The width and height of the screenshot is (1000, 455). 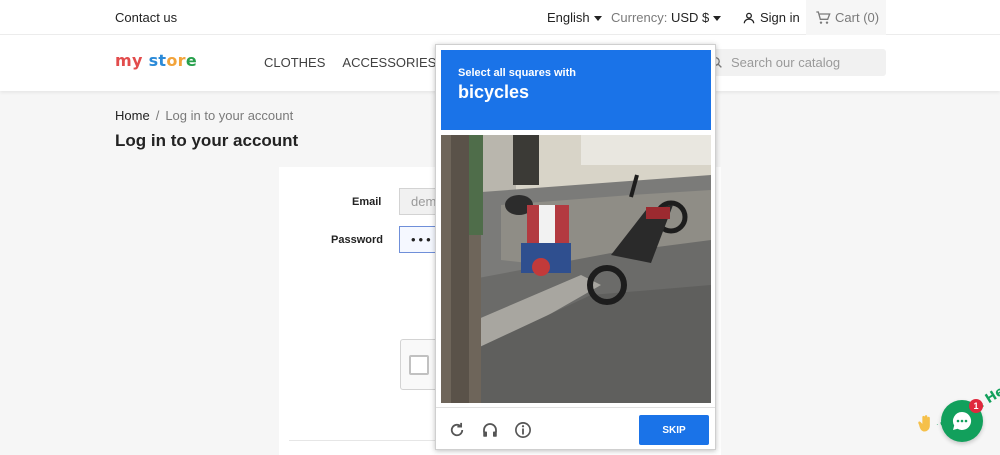 I want to click on reload-icon, so click(x=457, y=430).